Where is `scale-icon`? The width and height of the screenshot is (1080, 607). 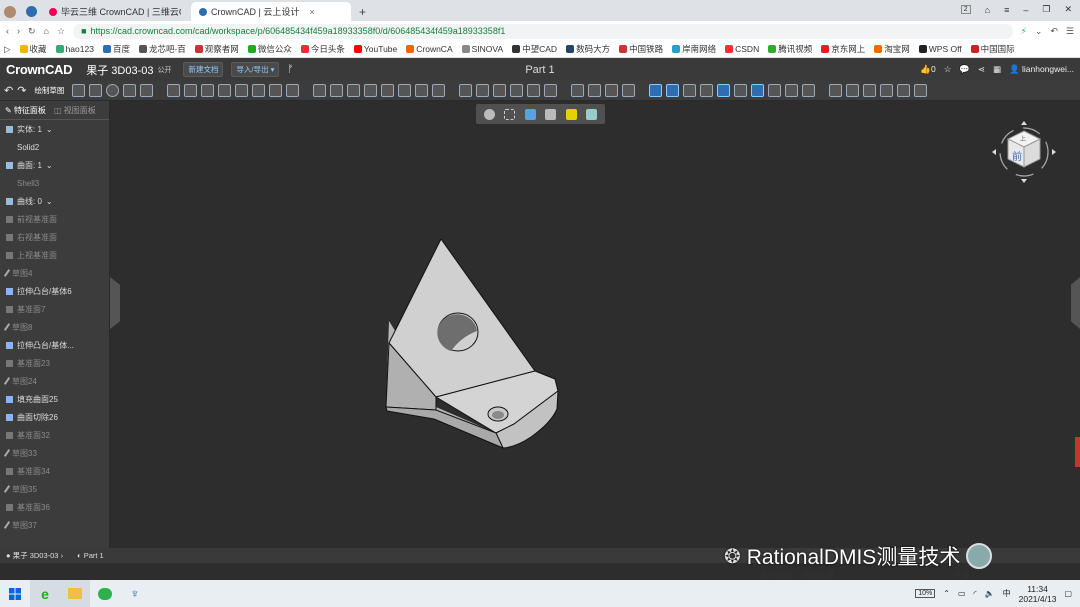 scale-icon is located at coordinates (595, 90).